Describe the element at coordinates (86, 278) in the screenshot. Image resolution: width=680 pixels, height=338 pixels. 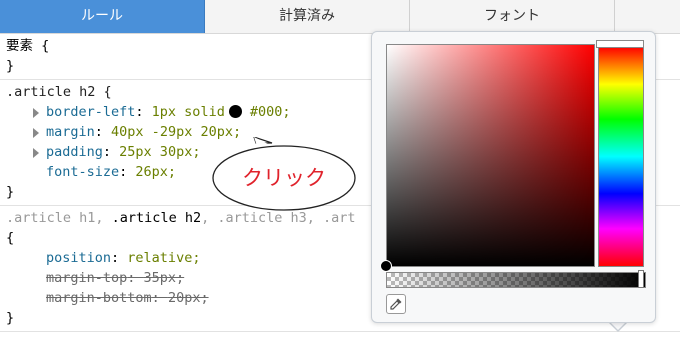
I see `prop-name: margin-top` at that location.